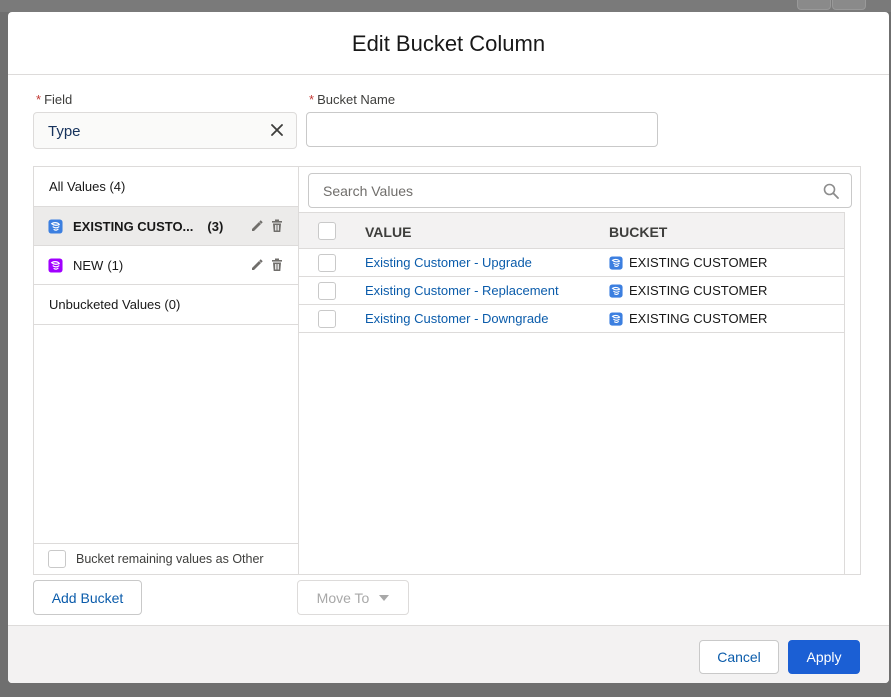  I want to click on bucket-count: (3), so click(215, 226).